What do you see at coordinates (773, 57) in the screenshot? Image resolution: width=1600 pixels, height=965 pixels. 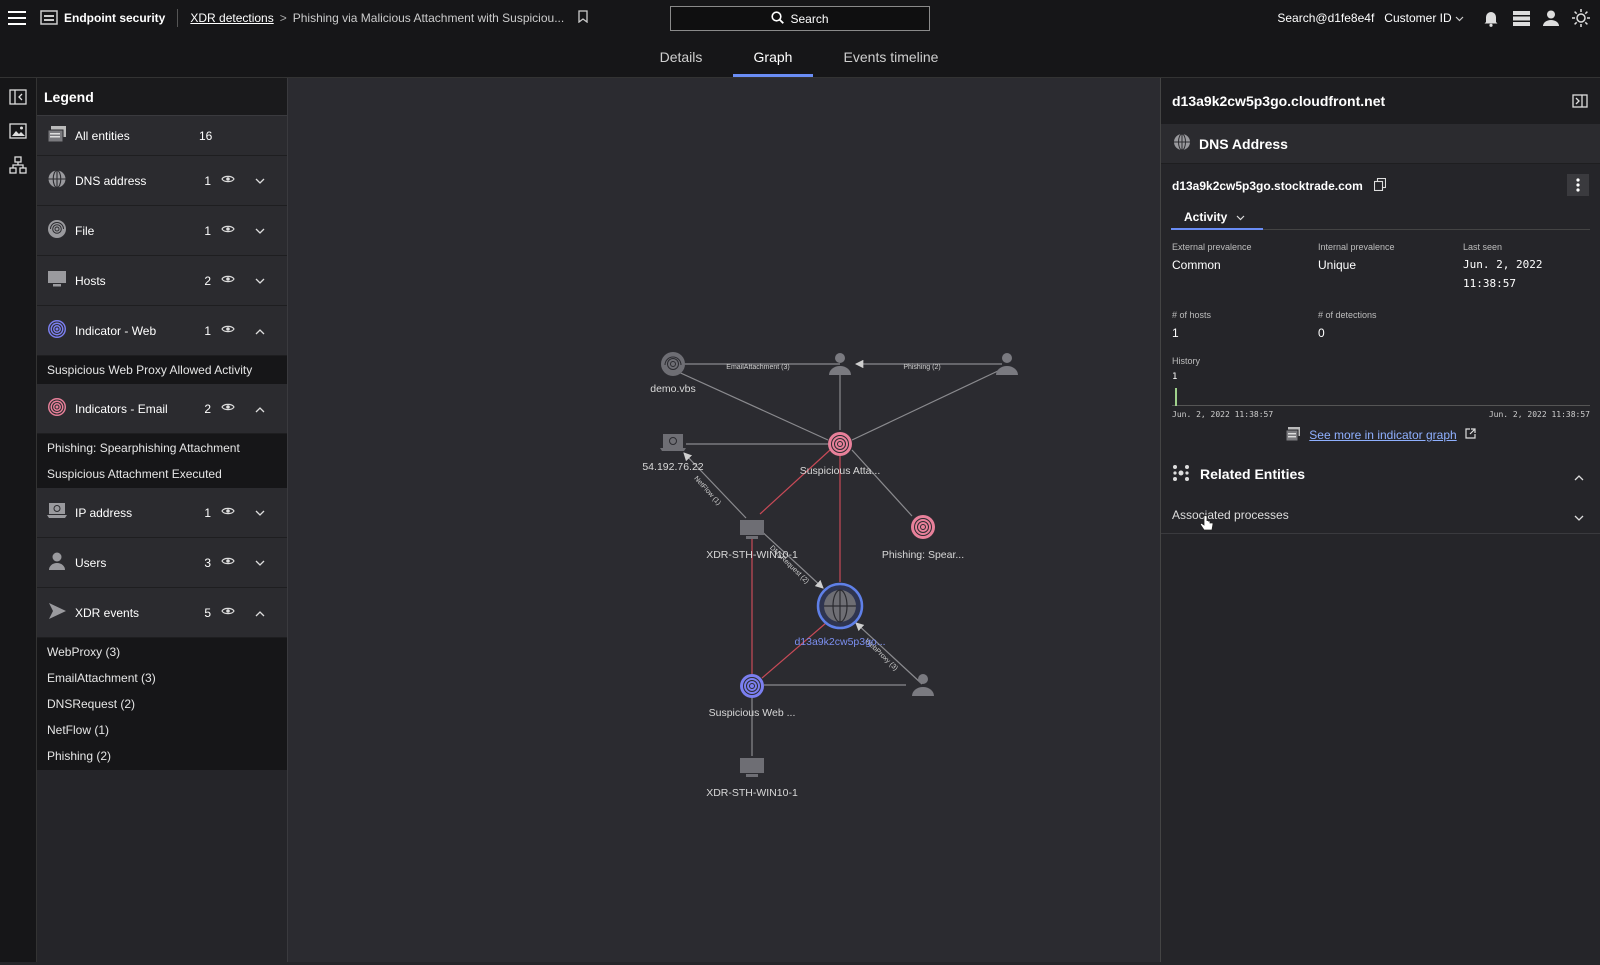 I see `tab-graph: Graph` at bounding box center [773, 57].